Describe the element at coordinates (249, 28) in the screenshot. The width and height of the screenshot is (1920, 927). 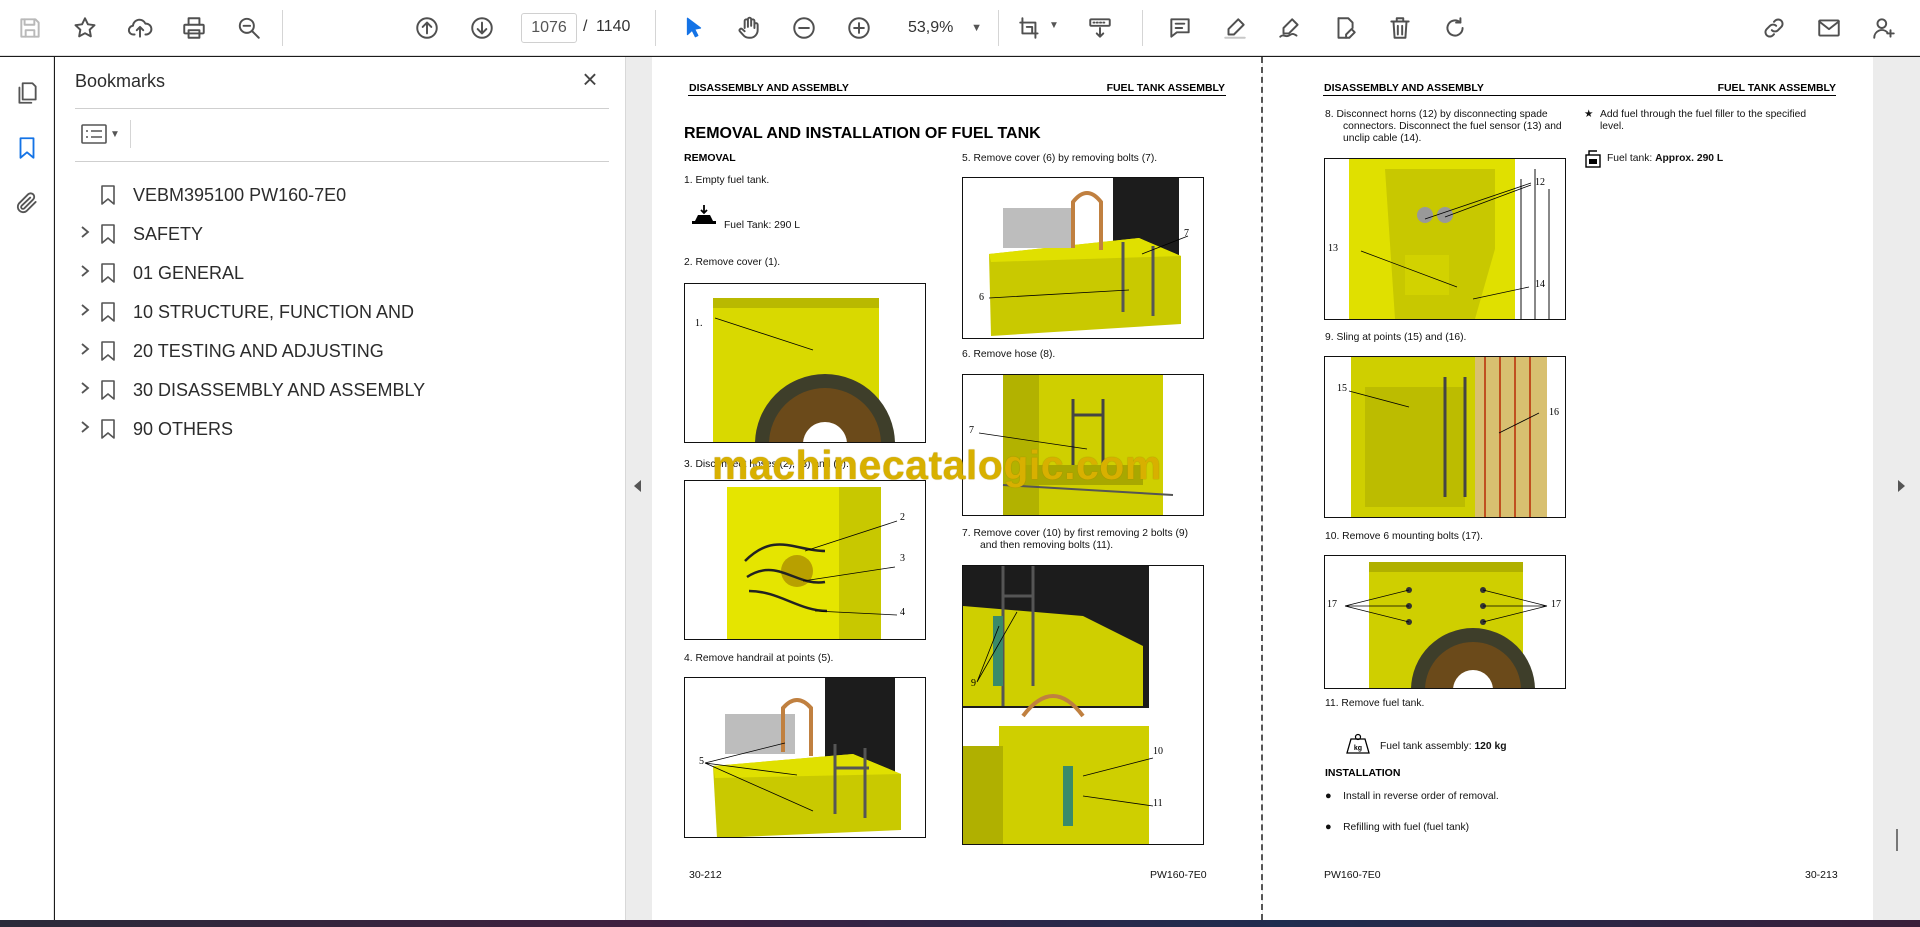
I see `zoom-search-icon` at that location.